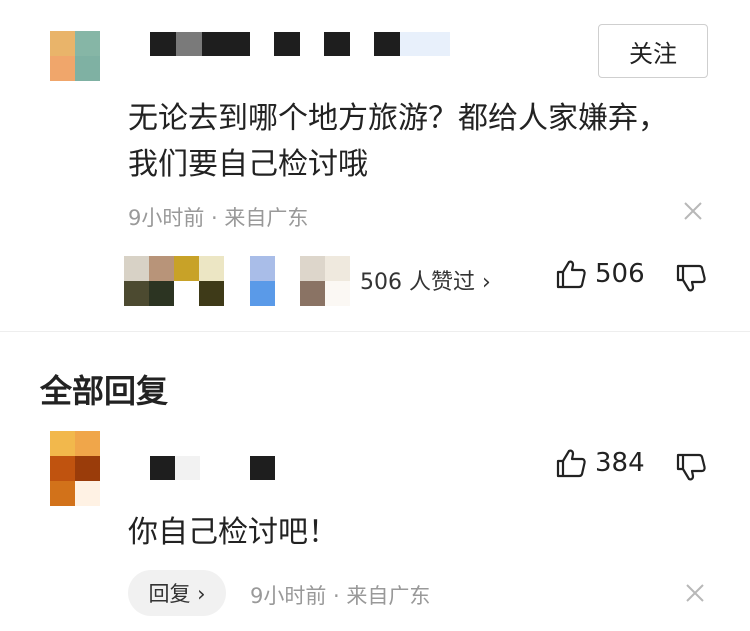 Image resolution: width=750 pixels, height=631 pixels. What do you see at coordinates (233, 532) in the screenshot?
I see `reply-text: 你自己检讨吧！` at bounding box center [233, 532].